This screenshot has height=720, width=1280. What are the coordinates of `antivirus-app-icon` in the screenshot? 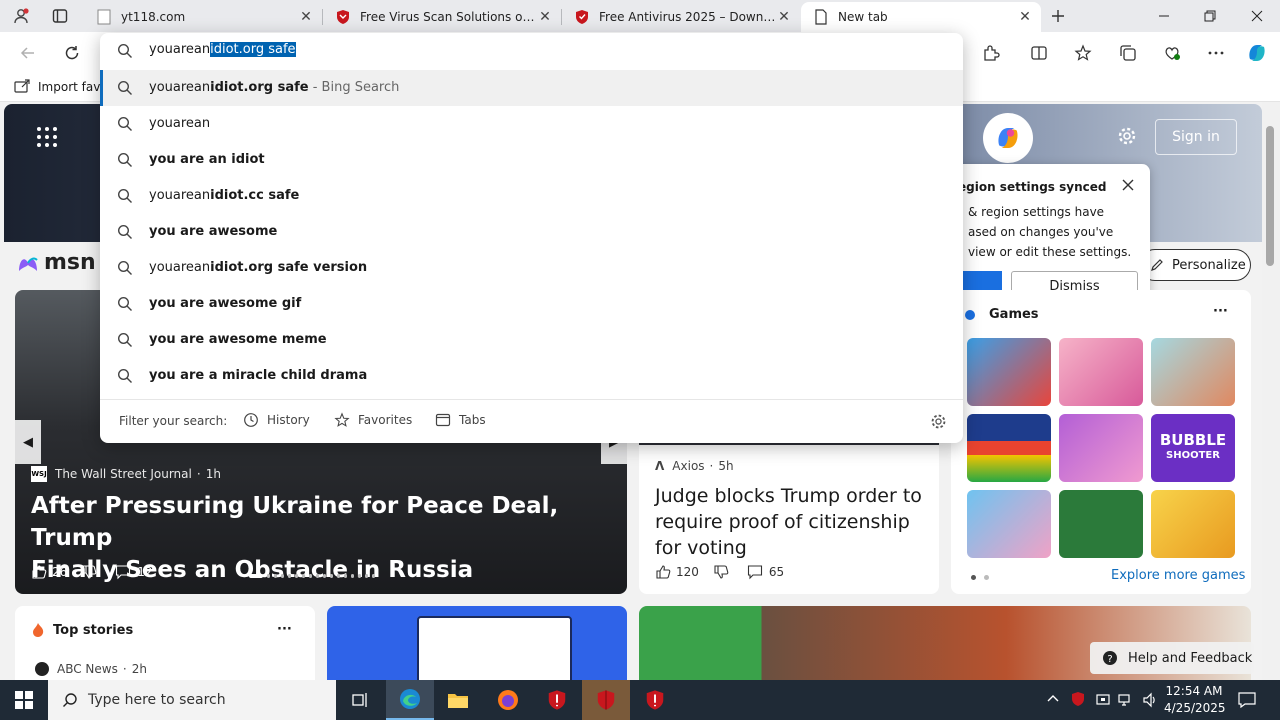 It's located at (606, 700).